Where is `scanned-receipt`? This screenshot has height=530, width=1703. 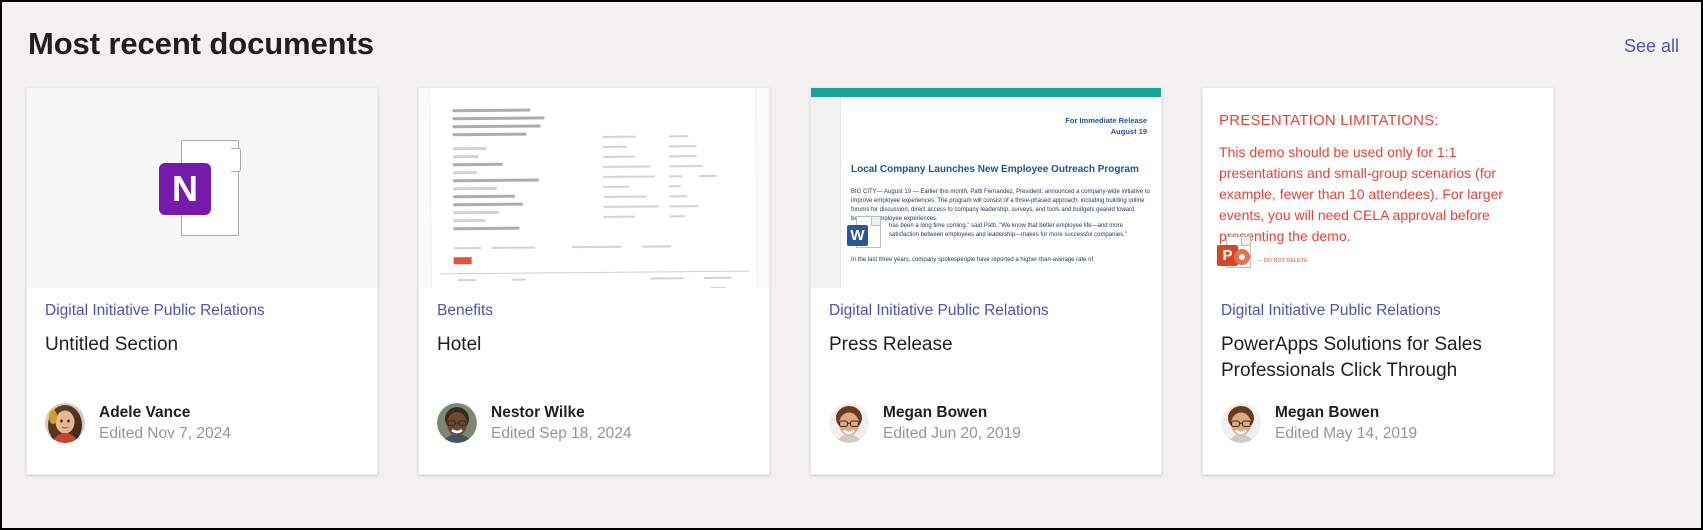
scanned-receipt is located at coordinates (593, 188).